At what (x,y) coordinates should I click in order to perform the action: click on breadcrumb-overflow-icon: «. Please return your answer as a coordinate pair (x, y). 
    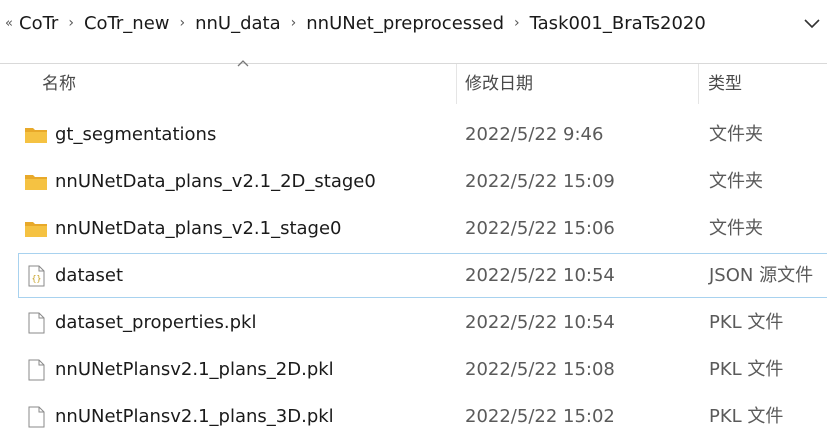
    Looking at the image, I should click on (9, 23).